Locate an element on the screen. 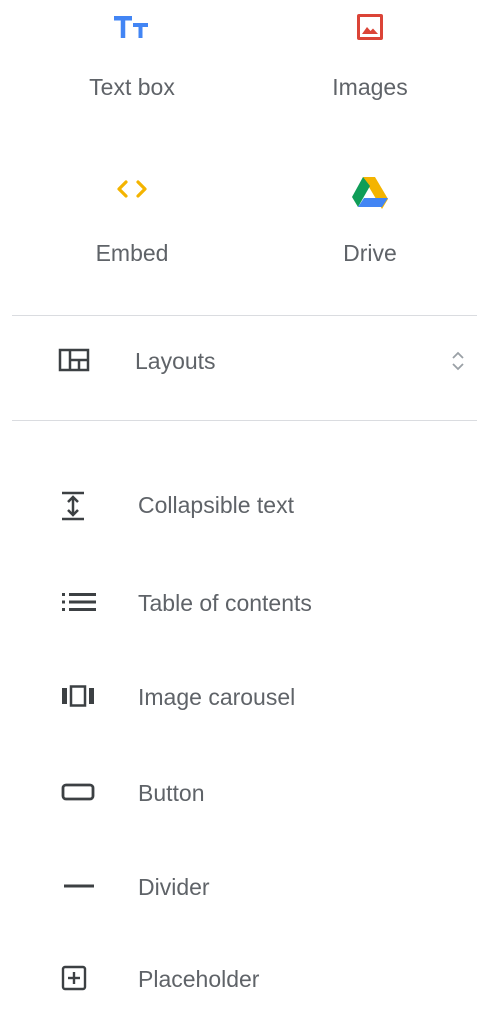  placeholder-icon is located at coordinates (74, 978).